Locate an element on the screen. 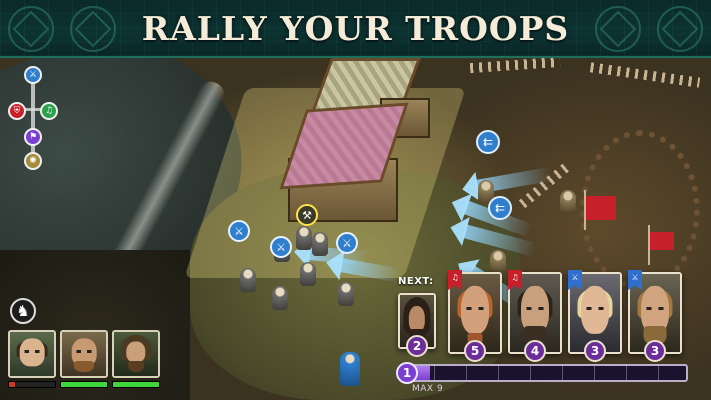  squad-panel is located at coordinates (84, 359).